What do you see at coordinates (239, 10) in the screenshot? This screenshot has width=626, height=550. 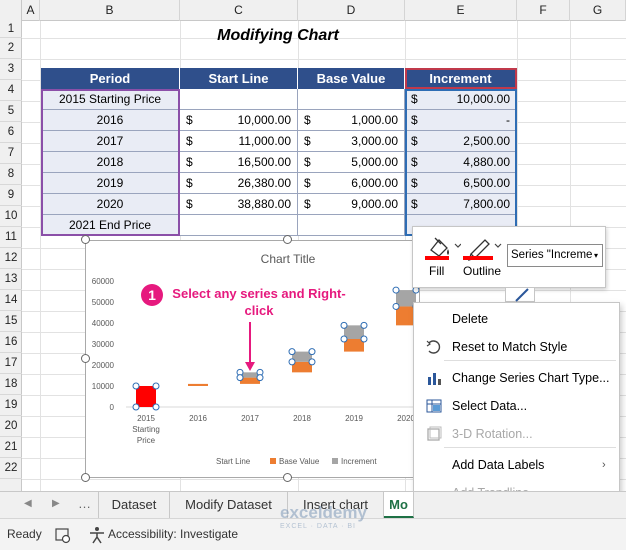 I see `column-header: C` at bounding box center [239, 10].